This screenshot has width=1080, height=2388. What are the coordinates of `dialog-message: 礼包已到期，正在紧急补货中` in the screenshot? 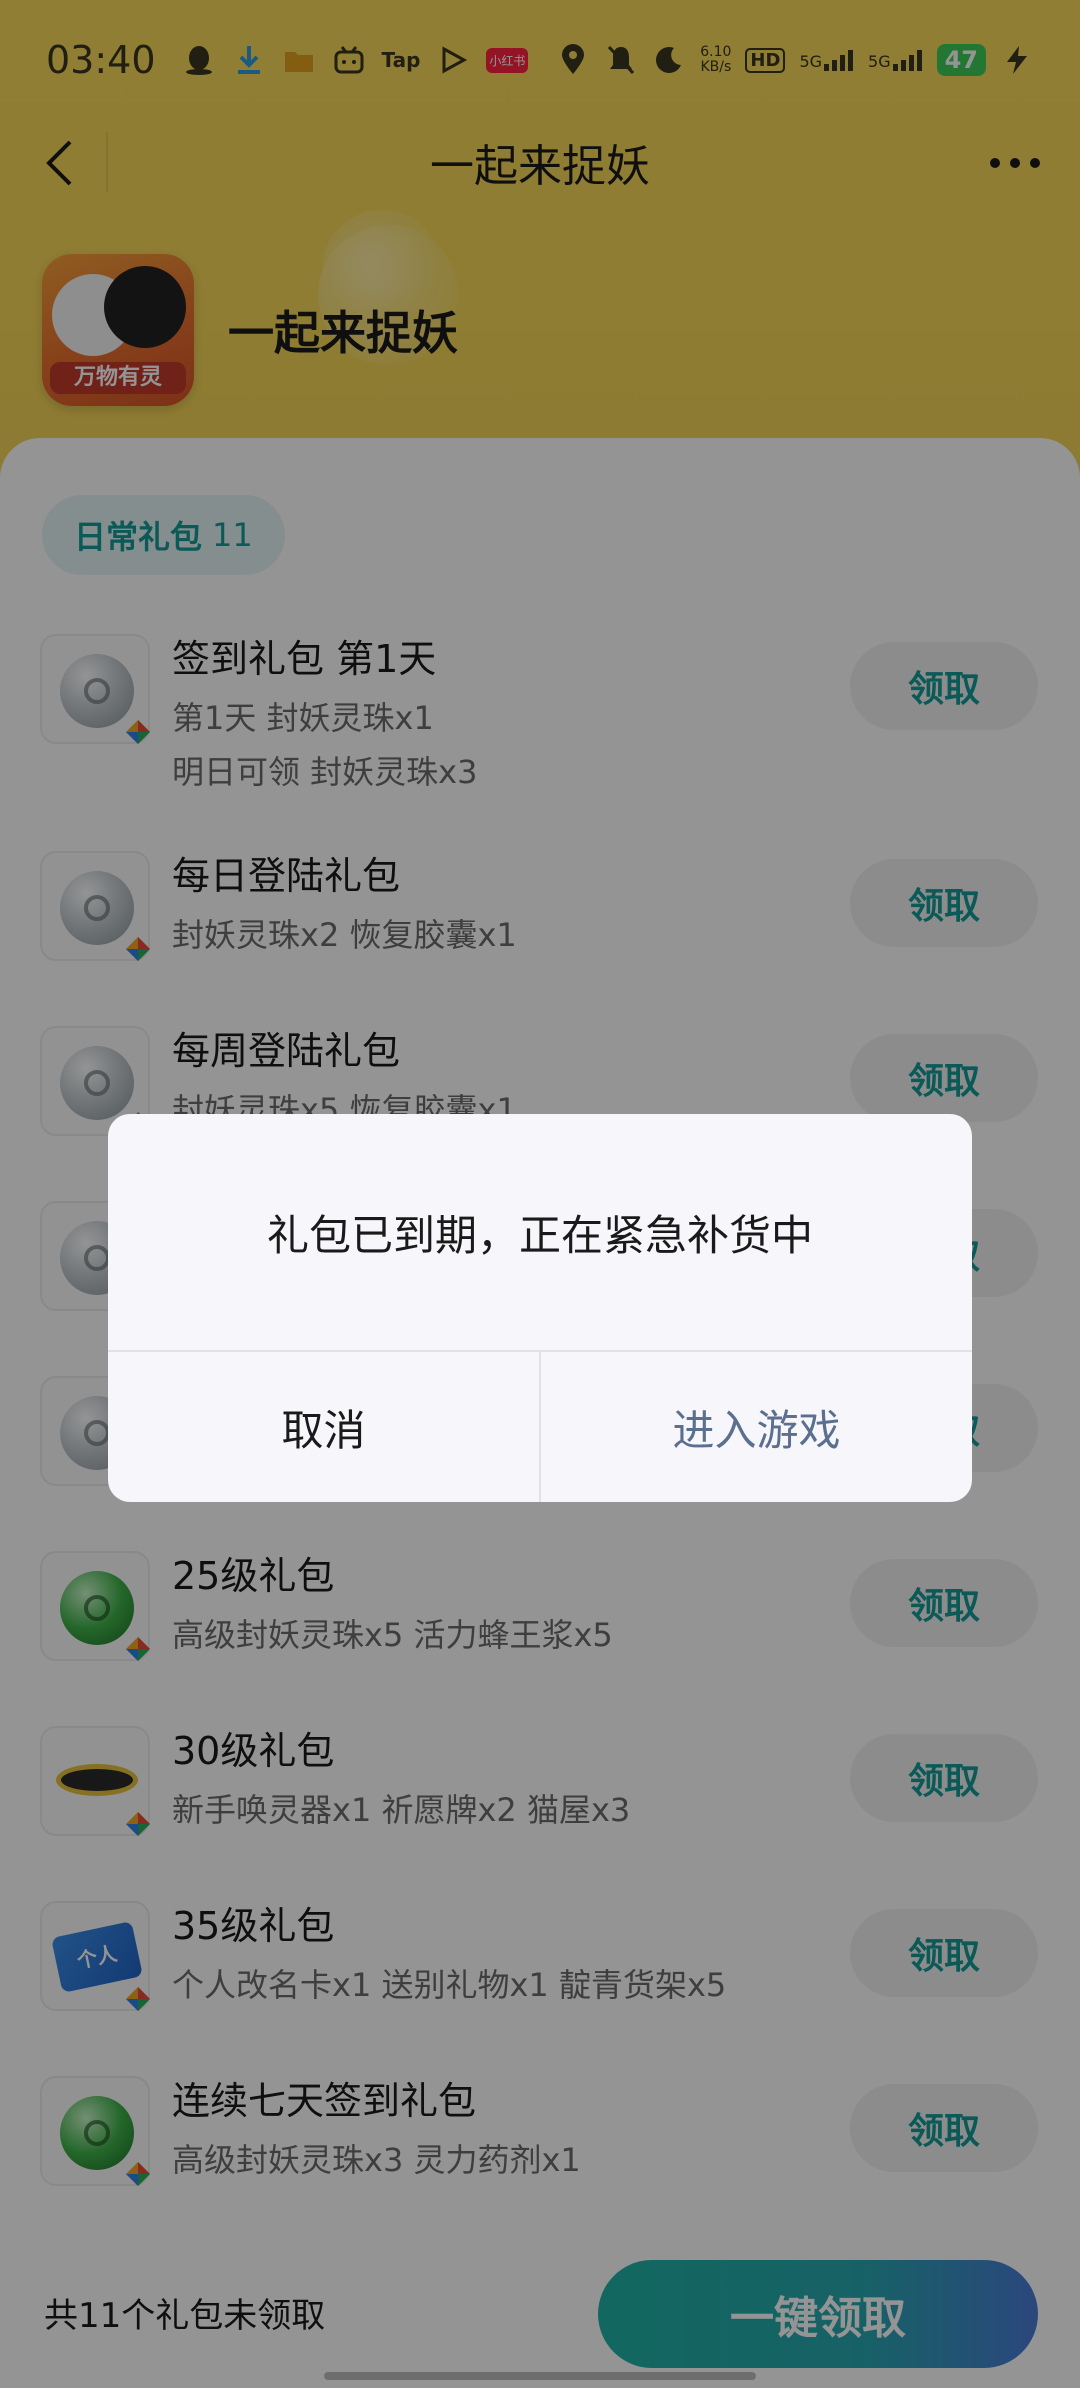 It's located at (539, 1235).